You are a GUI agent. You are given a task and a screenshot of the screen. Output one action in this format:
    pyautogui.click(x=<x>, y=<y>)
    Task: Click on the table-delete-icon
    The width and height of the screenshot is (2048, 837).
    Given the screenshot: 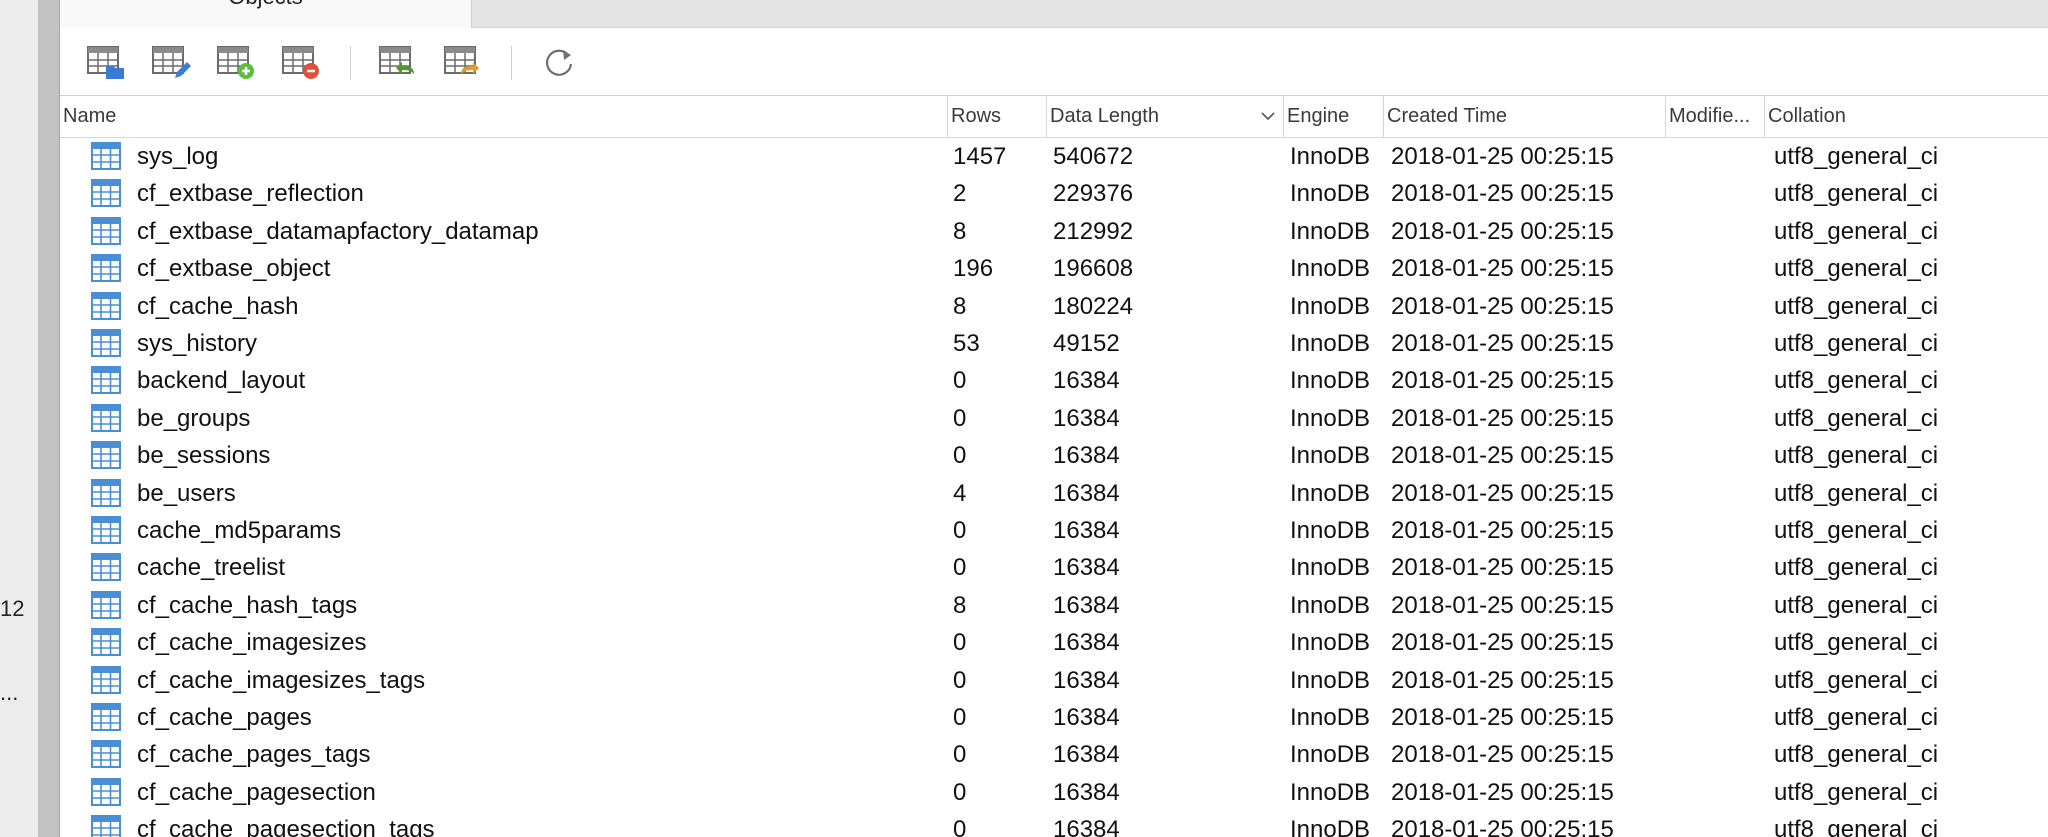 What is the action you would take?
    pyautogui.click(x=300, y=62)
    